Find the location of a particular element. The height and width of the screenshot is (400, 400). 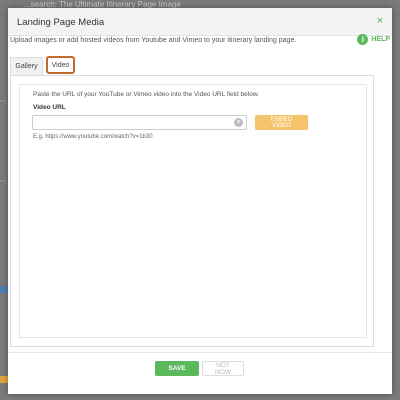

info-icon: i is located at coordinates (363, 39).